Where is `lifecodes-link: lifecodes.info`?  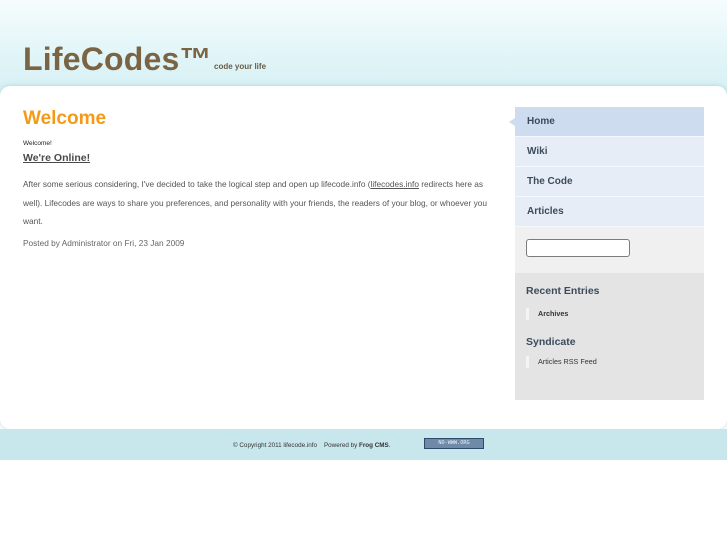
lifecodes-link: lifecodes.info is located at coordinates (395, 184).